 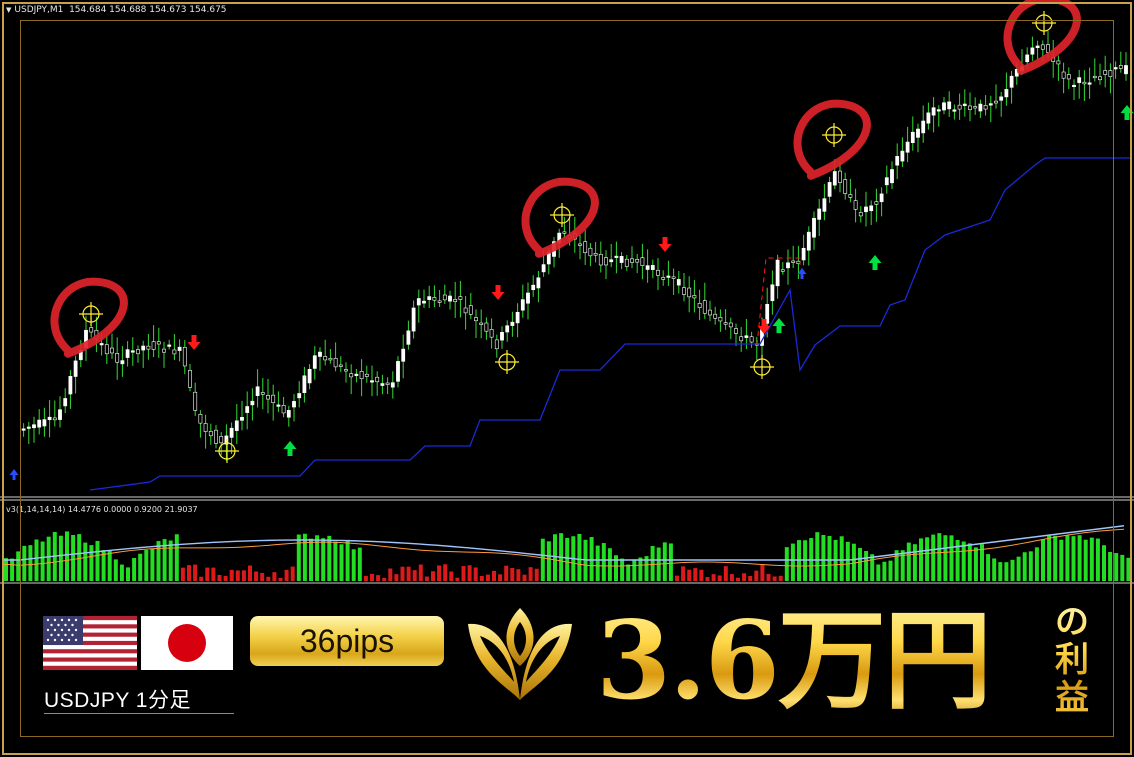 I want to click on dropdown-triangle-icon: ▼, so click(x=8, y=10).